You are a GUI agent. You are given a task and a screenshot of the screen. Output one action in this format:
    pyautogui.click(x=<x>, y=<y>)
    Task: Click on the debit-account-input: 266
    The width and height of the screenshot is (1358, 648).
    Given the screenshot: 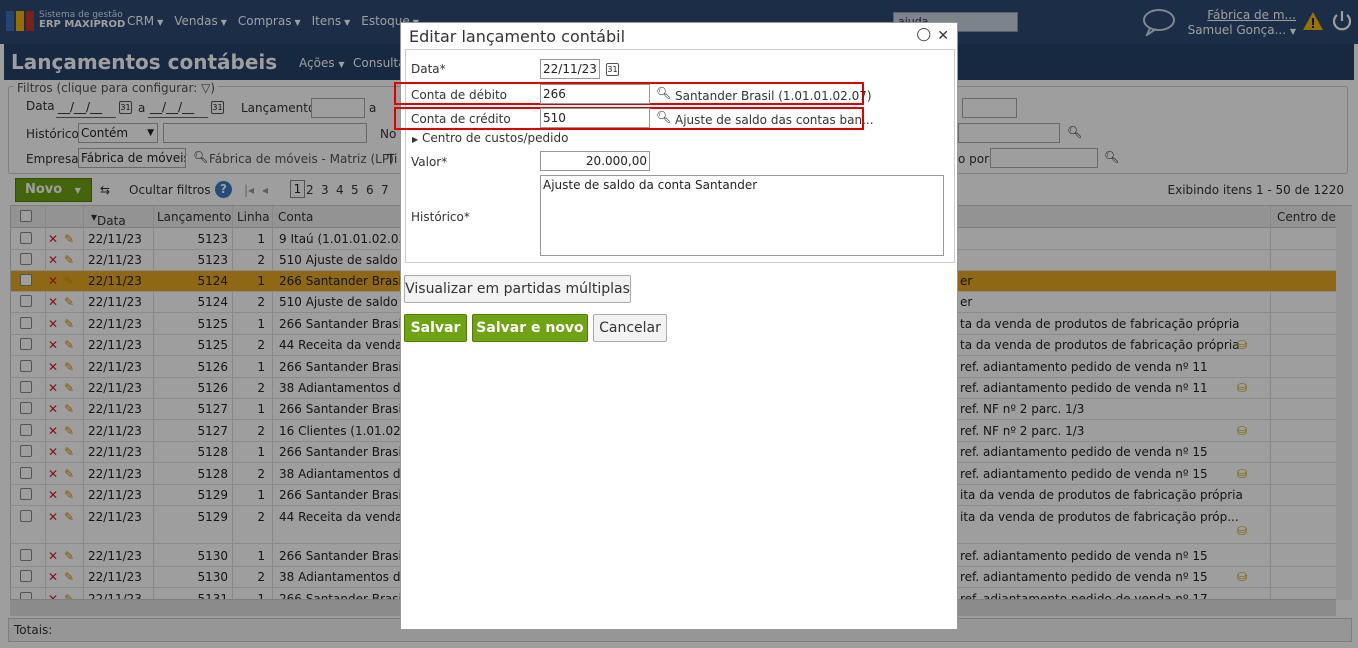 What is the action you would take?
    pyautogui.click(x=595, y=94)
    